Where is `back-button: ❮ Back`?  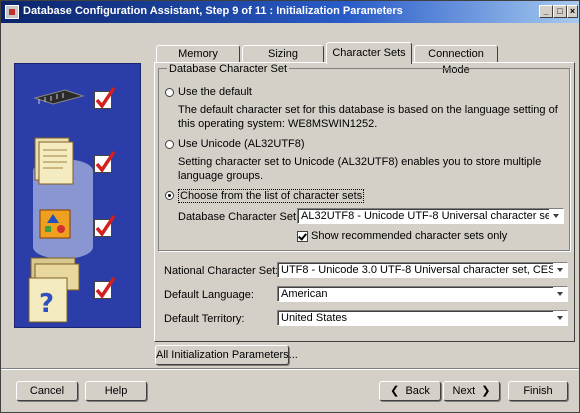
back-button: ❮ Back is located at coordinates (410, 391).